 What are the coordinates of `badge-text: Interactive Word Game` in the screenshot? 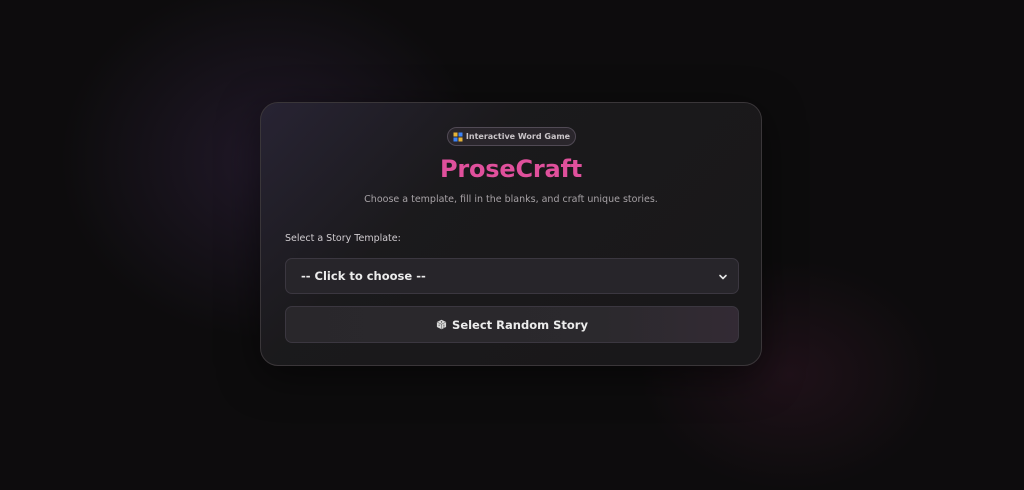 It's located at (518, 136).